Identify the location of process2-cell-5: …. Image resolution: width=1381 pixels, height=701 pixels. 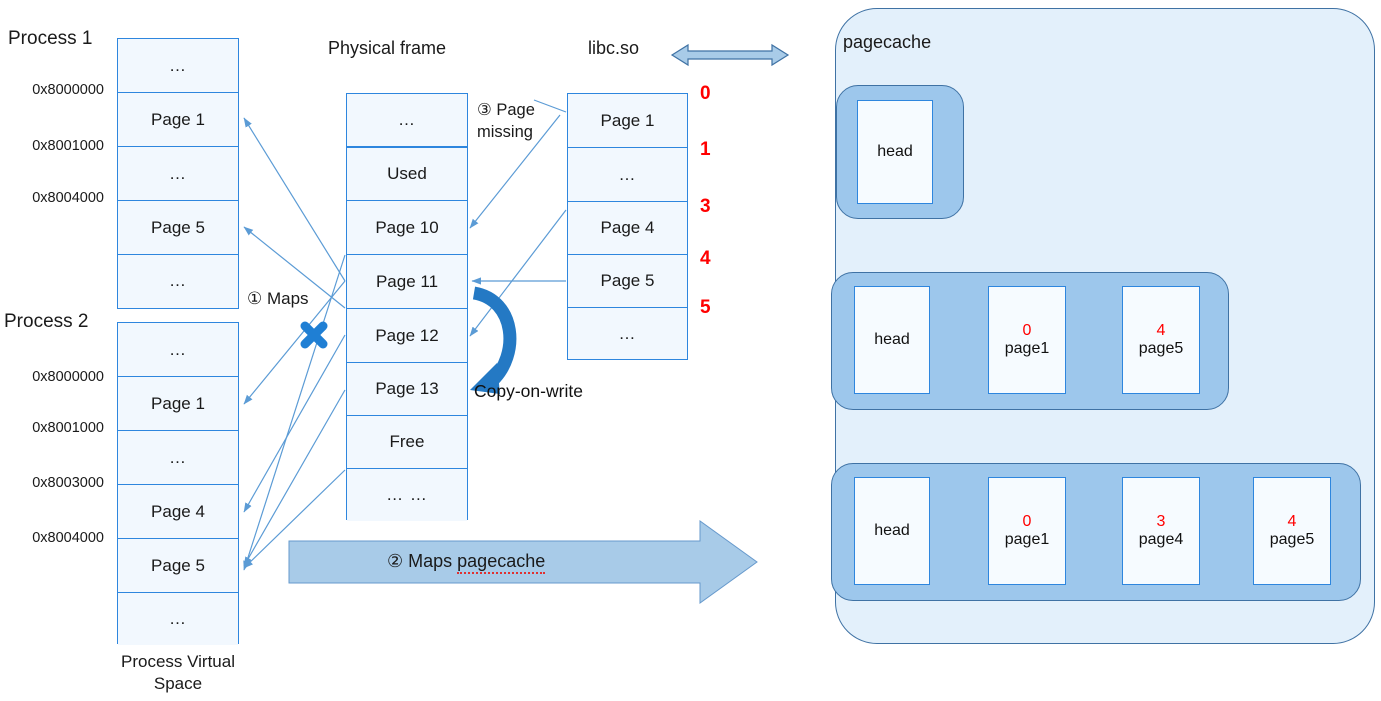
(178, 619).